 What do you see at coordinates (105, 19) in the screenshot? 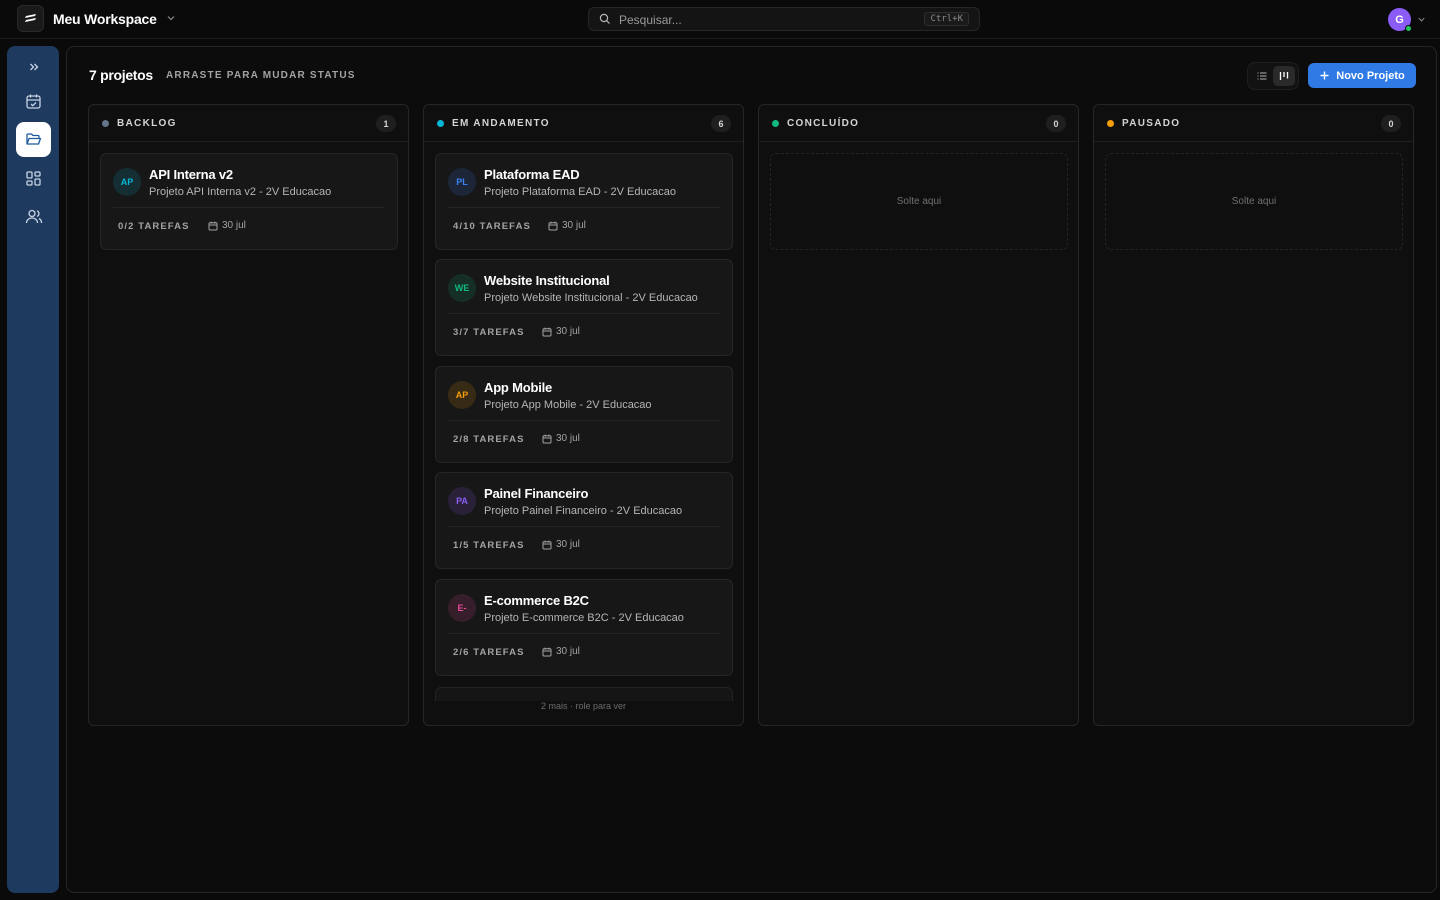
I see `workspace-name: Meu Workspace` at bounding box center [105, 19].